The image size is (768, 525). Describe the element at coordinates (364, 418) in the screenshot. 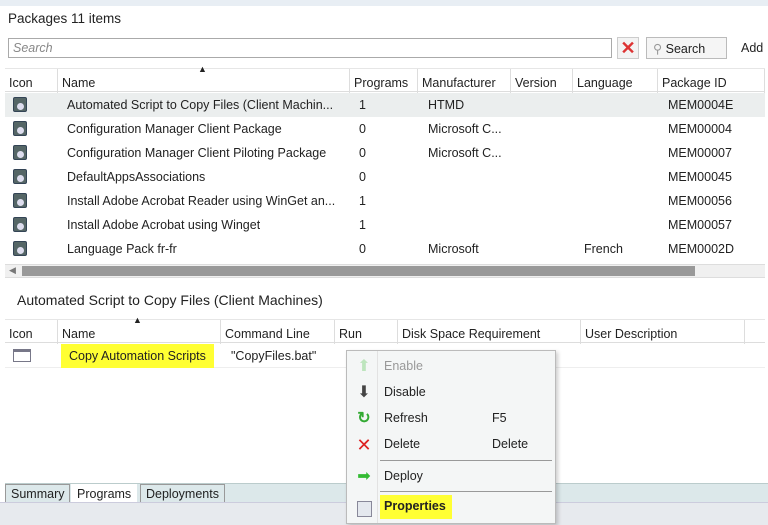

I see `refresh-icon: ↻` at that location.